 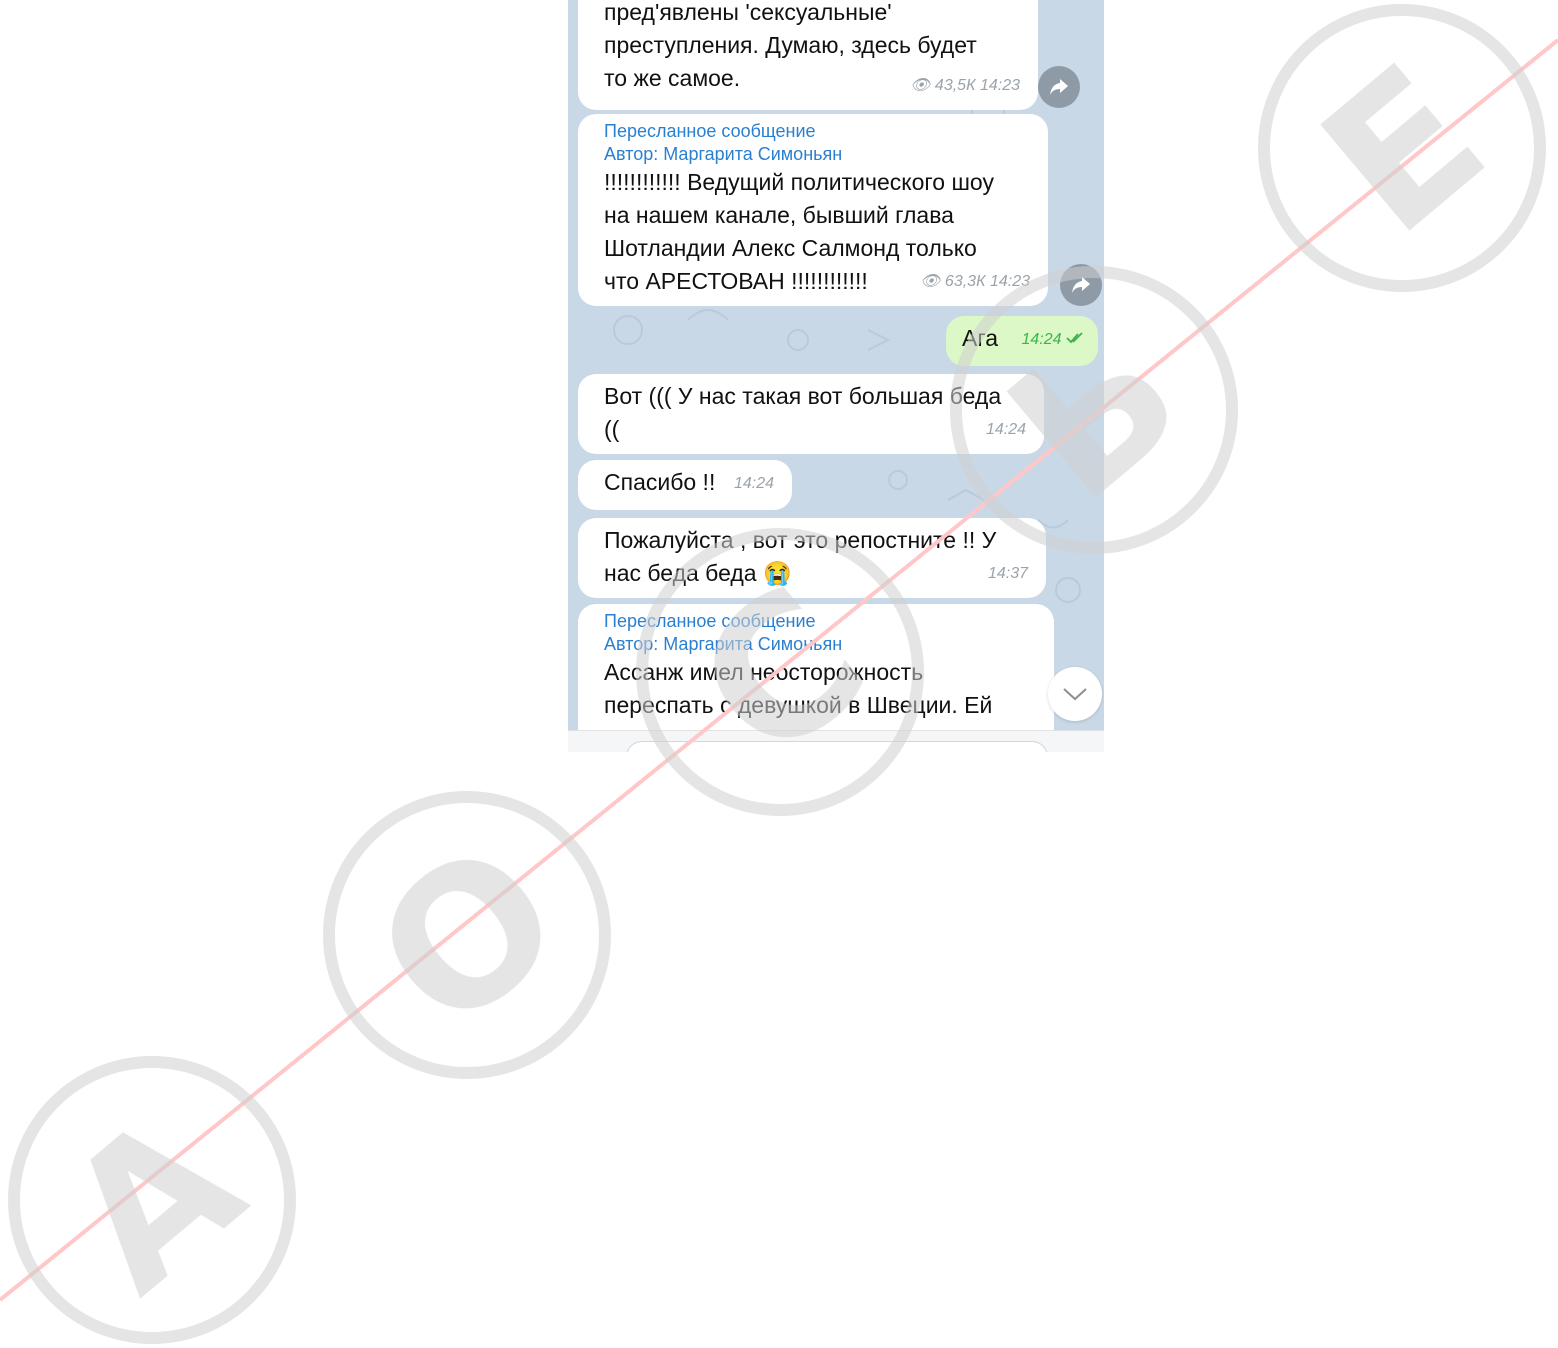 I want to click on chevron-down-icon, so click(x=1075, y=694).